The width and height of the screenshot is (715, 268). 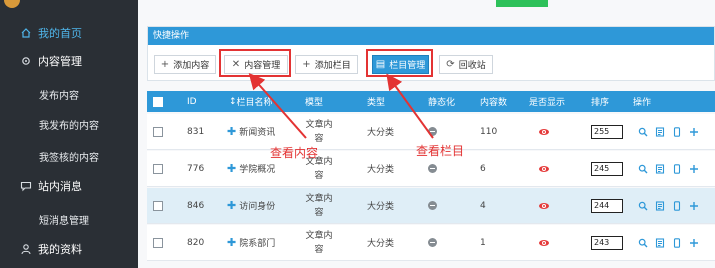 What do you see at coordinates (440, 151) in the screenshot?
I see `annotation-view-column: 查看栏目` at bounding box center [440, 151].